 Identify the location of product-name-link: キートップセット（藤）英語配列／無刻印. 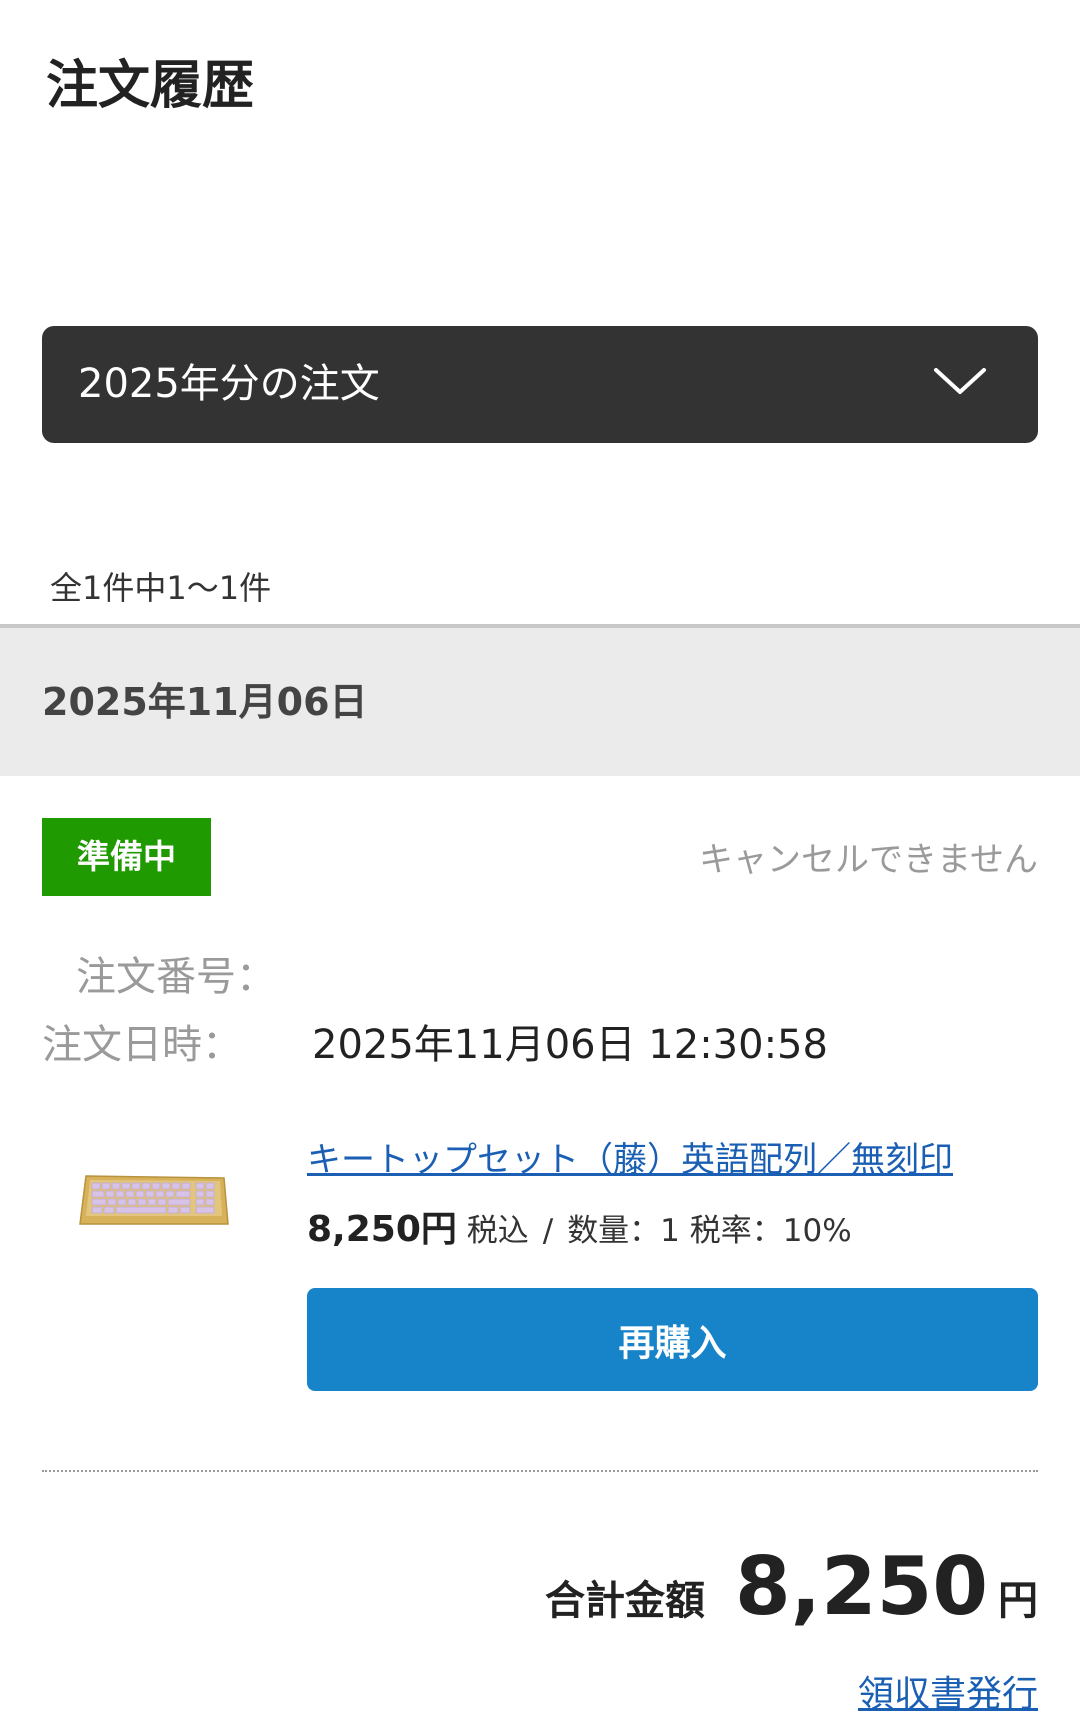
(630, 1156).